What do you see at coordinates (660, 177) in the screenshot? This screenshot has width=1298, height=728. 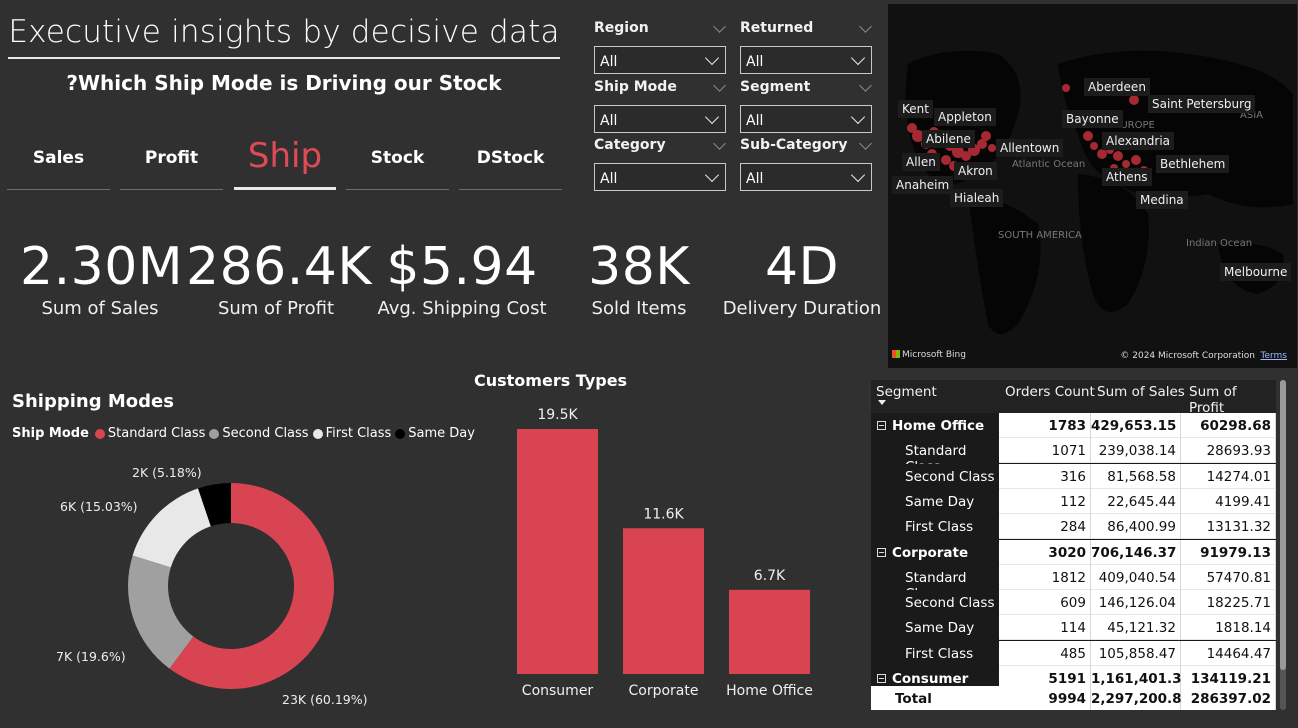 I see `category-dropdown: All` at bounding box center [660, 177].